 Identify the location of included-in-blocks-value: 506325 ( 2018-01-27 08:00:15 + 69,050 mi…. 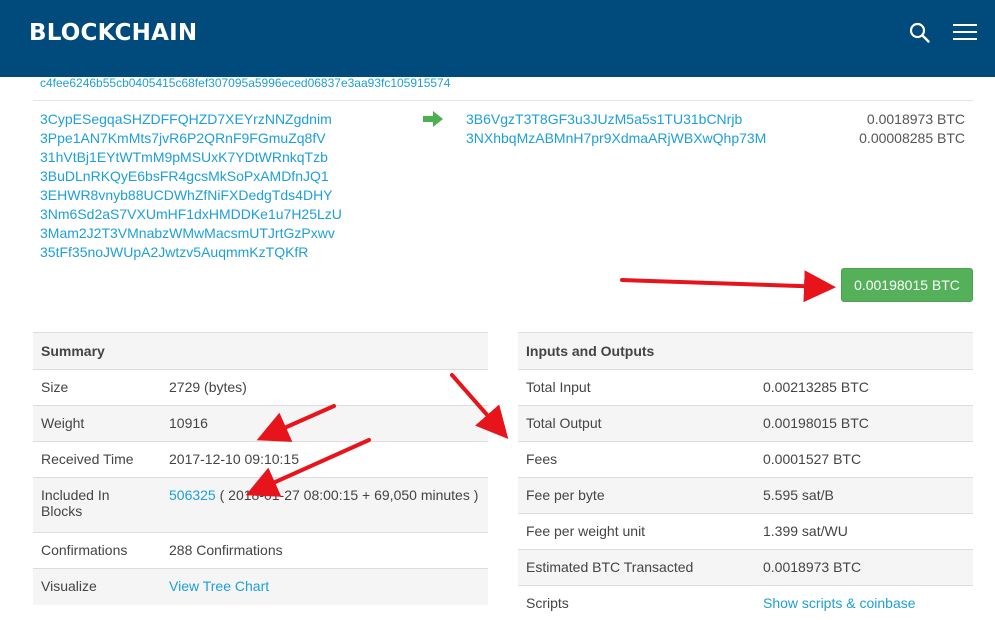
(324, 505).